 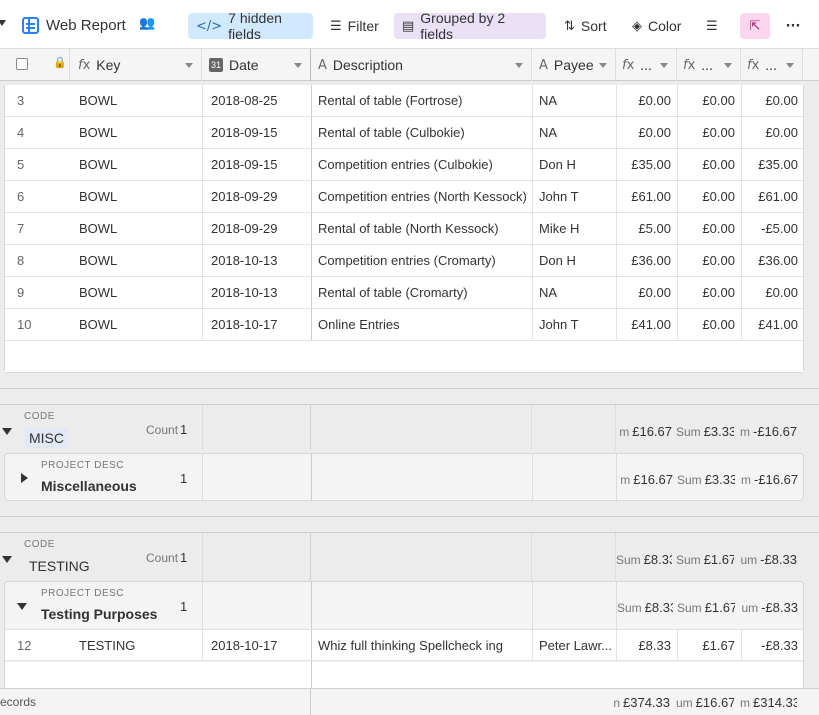 I want to click on header-description: A Description, so click(x=421, y=65).